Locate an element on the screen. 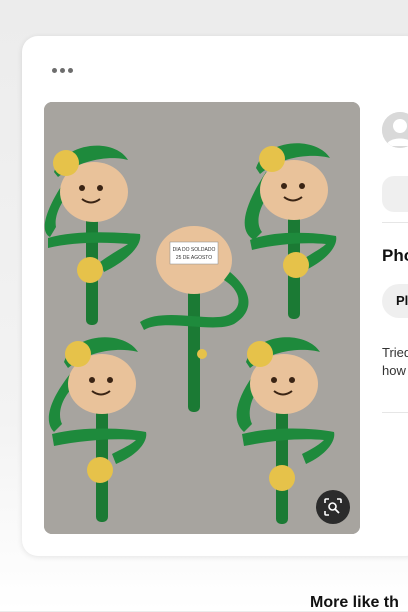 The width and height of the screenshot is (408, 612). visual-search-icon is located at coordinates (333, 507).